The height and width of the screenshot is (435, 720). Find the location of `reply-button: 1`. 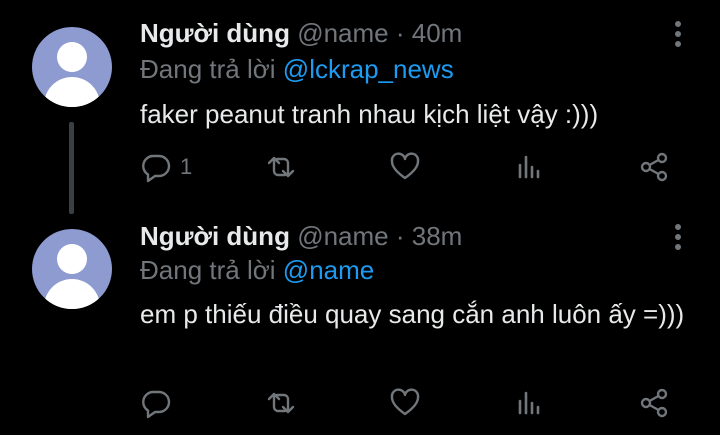

reply-button: 1 is located at coordinates (166, 167).